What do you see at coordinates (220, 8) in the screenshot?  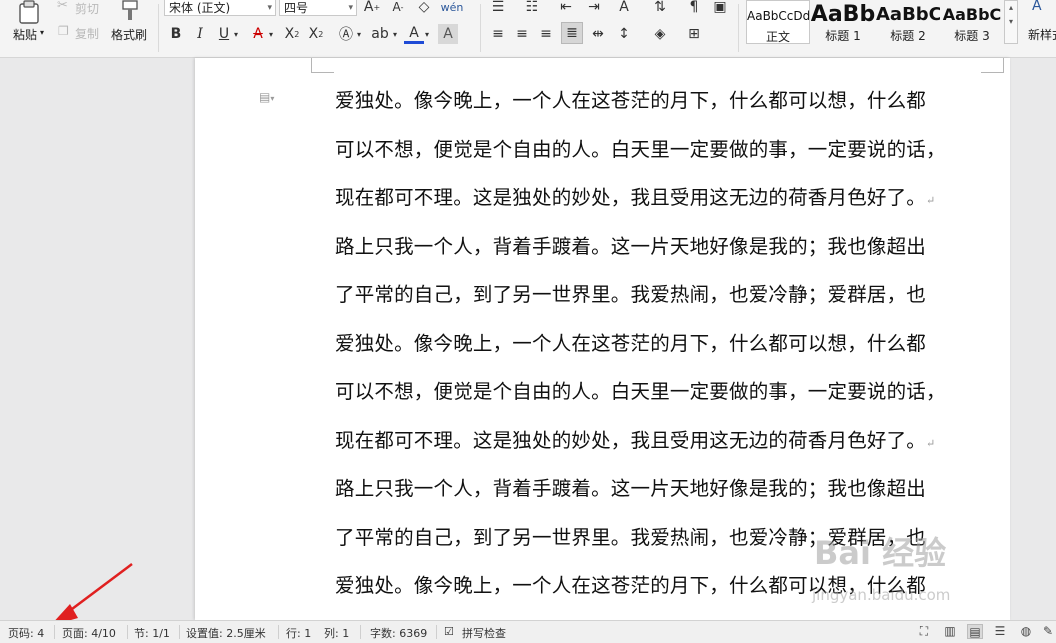 I see `font-name-select: 宋体 (正文) ▾` at bounding box center [220, 8].